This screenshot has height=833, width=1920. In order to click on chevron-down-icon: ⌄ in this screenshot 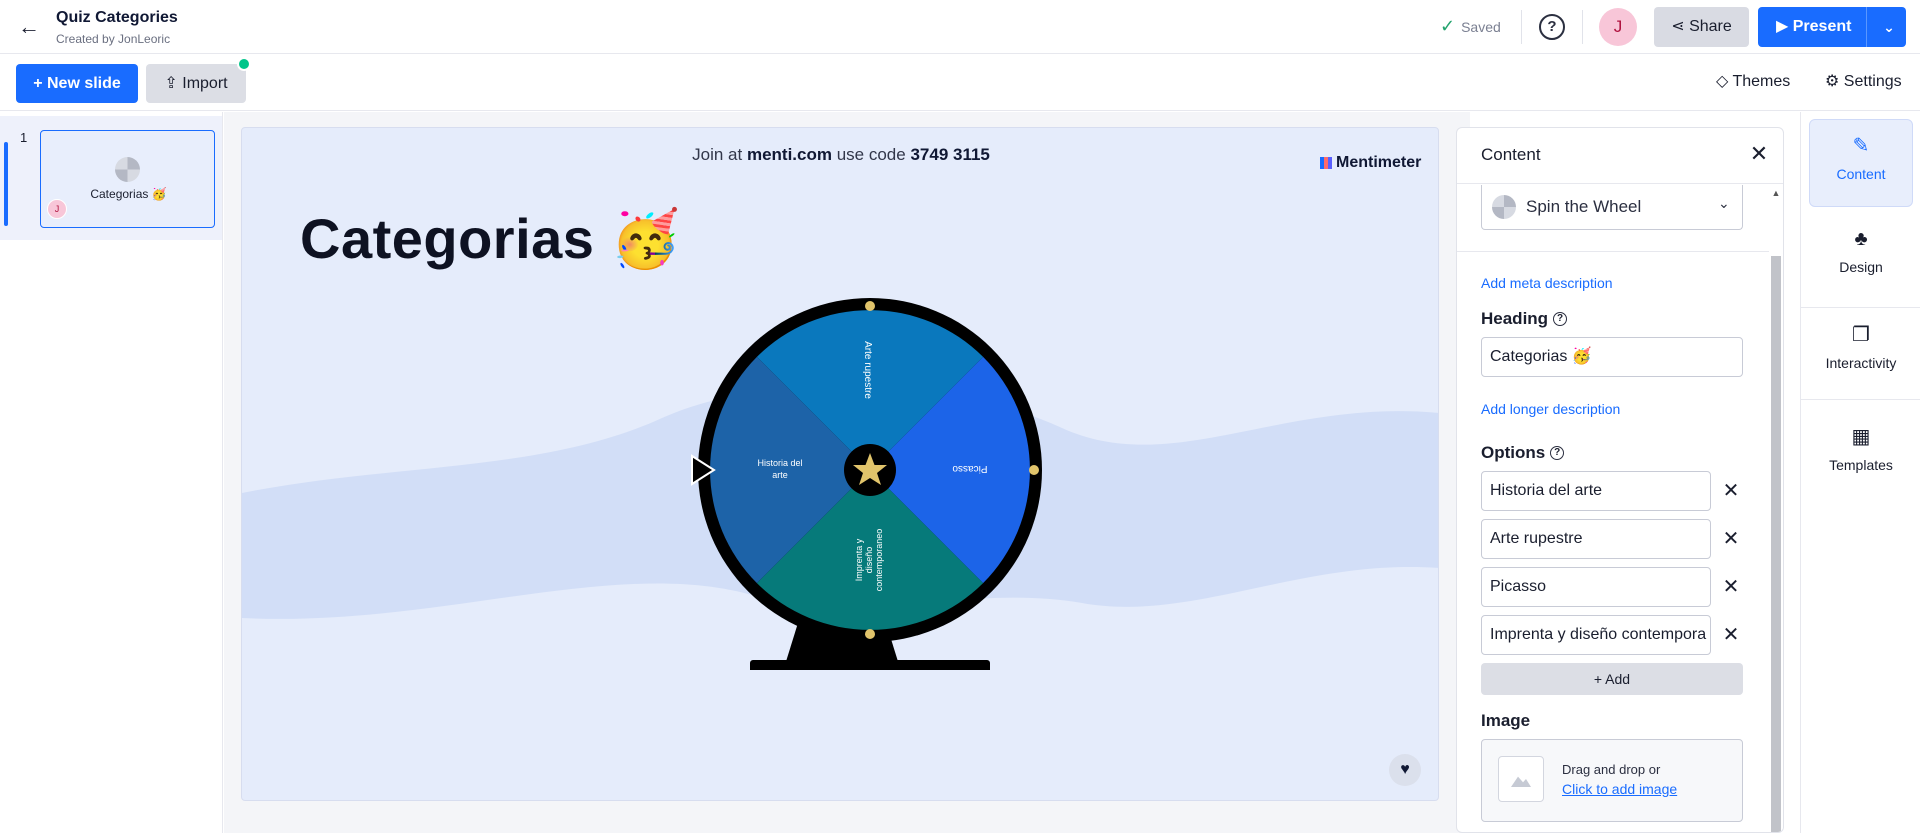, I will do `click(1889, 27)`.